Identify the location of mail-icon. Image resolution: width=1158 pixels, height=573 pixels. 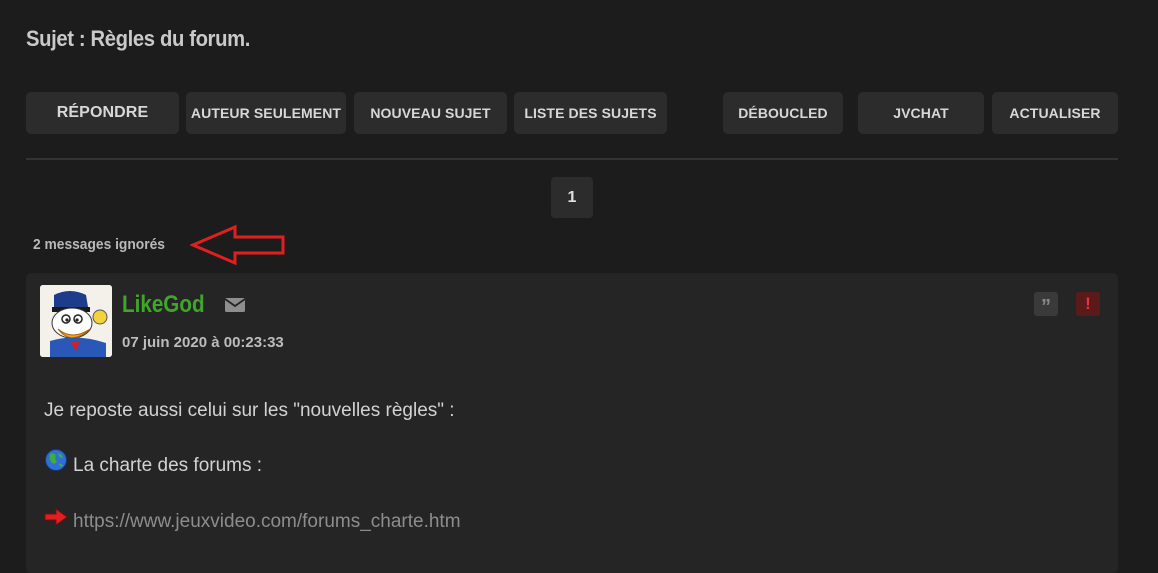
(235, 305).